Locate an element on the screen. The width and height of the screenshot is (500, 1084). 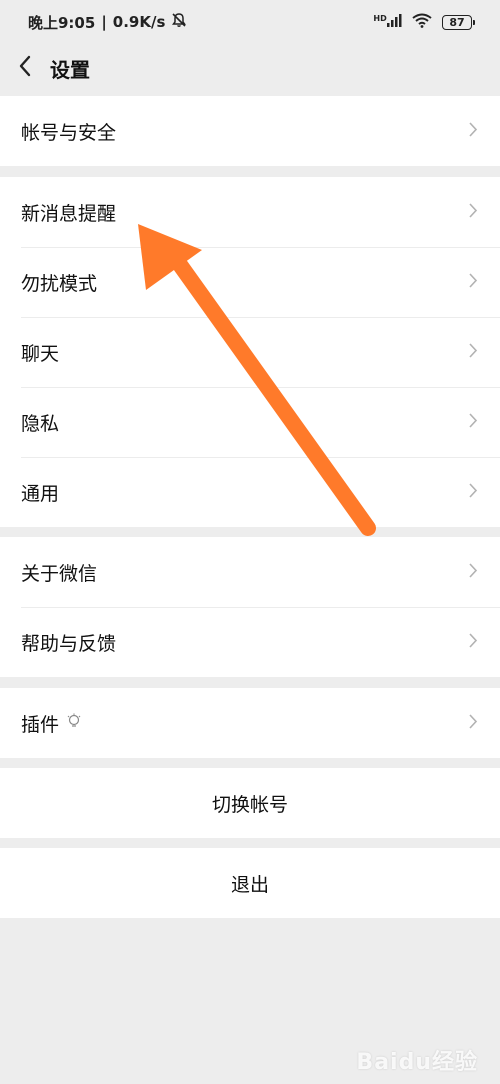
row-privacy: 隐私 is located at coordinates (250, 422).